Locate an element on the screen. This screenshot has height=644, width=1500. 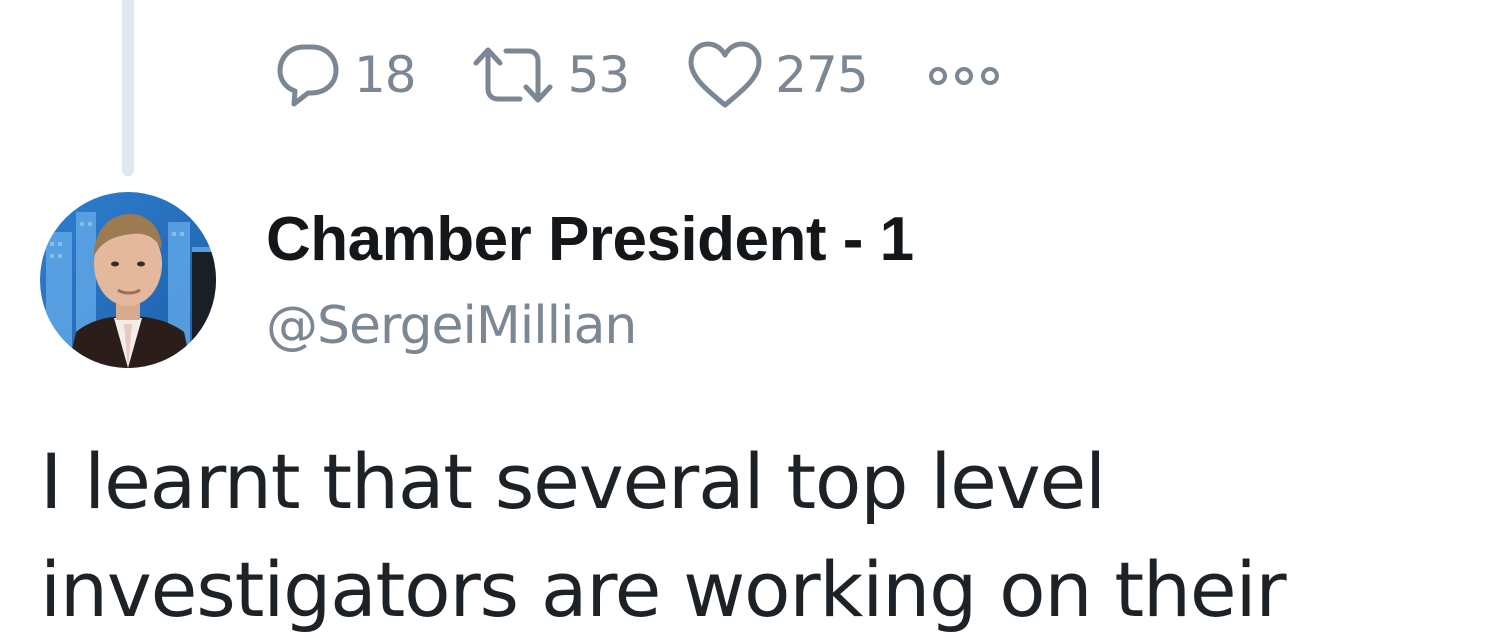
author-display-name: Chamber President - 1 is located at coordinates (590, 239).